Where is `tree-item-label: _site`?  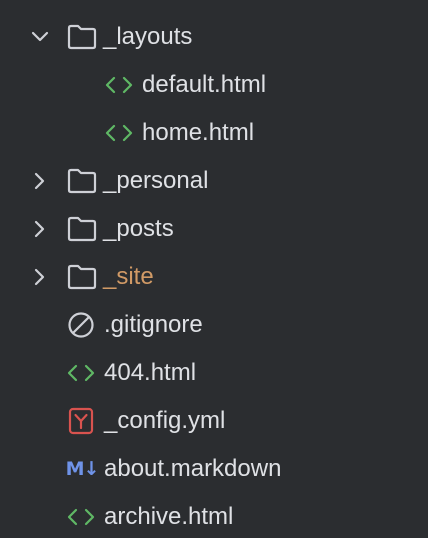 tree-item-label: _site is located at coordinates (128, 276).